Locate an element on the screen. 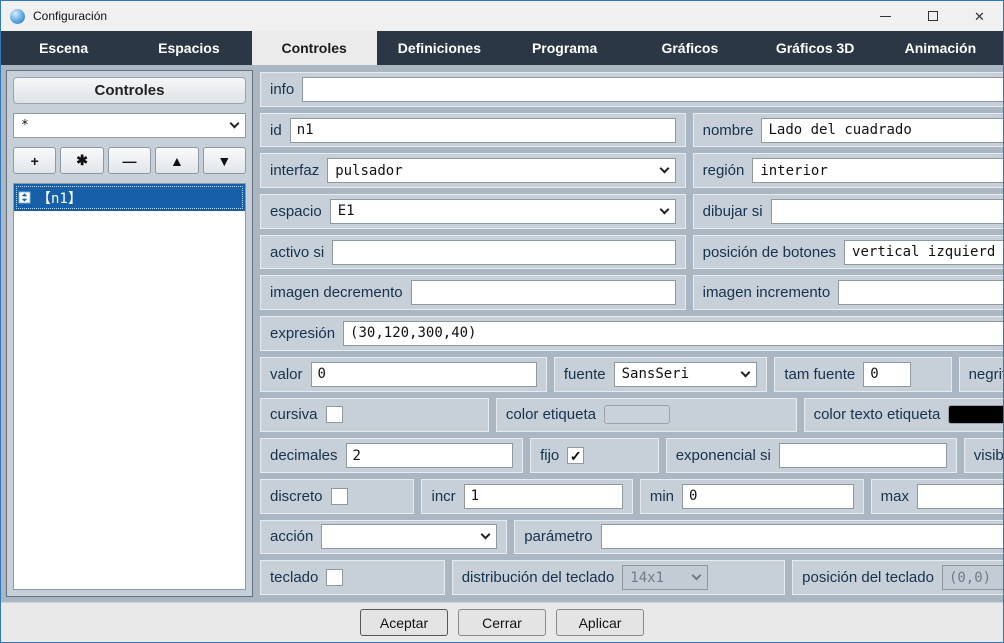  tab-controles: Controles is located at coordinates (314, 48).